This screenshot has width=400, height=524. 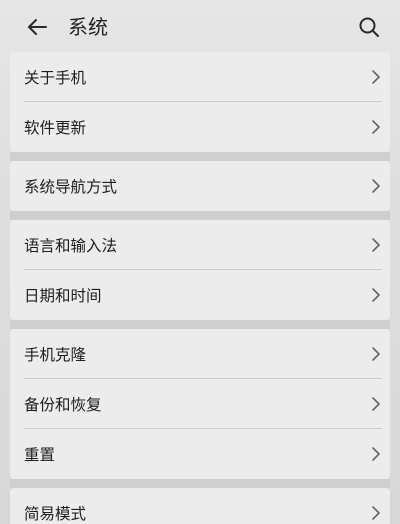 What do you see at coordinates (55, 78) in the screenshot?
I see `settings-item-label: 关于手机` at bounding box center [55, 78].